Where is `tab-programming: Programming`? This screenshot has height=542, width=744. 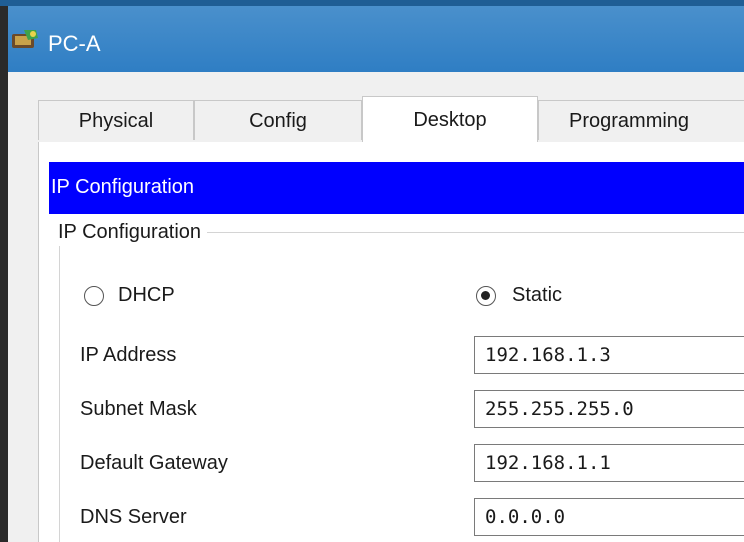
tab-programming: Programming is located at coordinates (641, 120).